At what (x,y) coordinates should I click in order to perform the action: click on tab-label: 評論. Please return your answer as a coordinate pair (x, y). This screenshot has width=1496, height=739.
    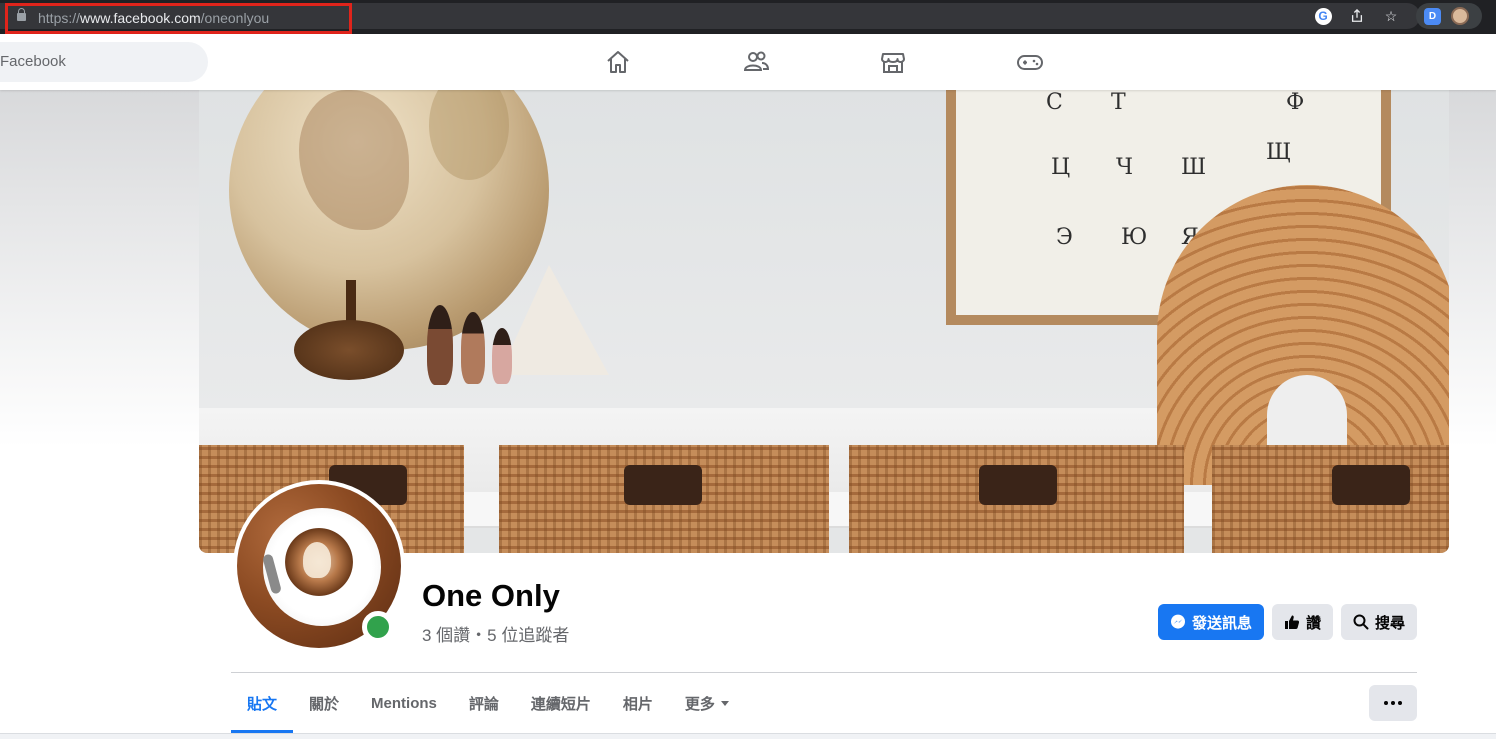
    Looking at the image, I should click on (483, 704).